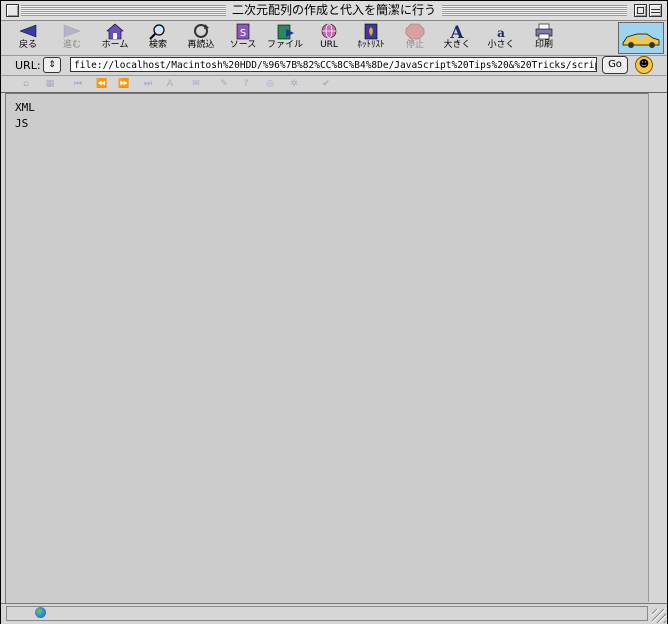 This screenshot has height=624, width=668. Describe the element at coordinates (334, 84) in the screenshot. I see `secondary-toolbar: ⌂ ▦ ⏮ ⏪ ⏩ ⏭ A ✉ ✎ ? ◎ ✲ ✔` at that location.